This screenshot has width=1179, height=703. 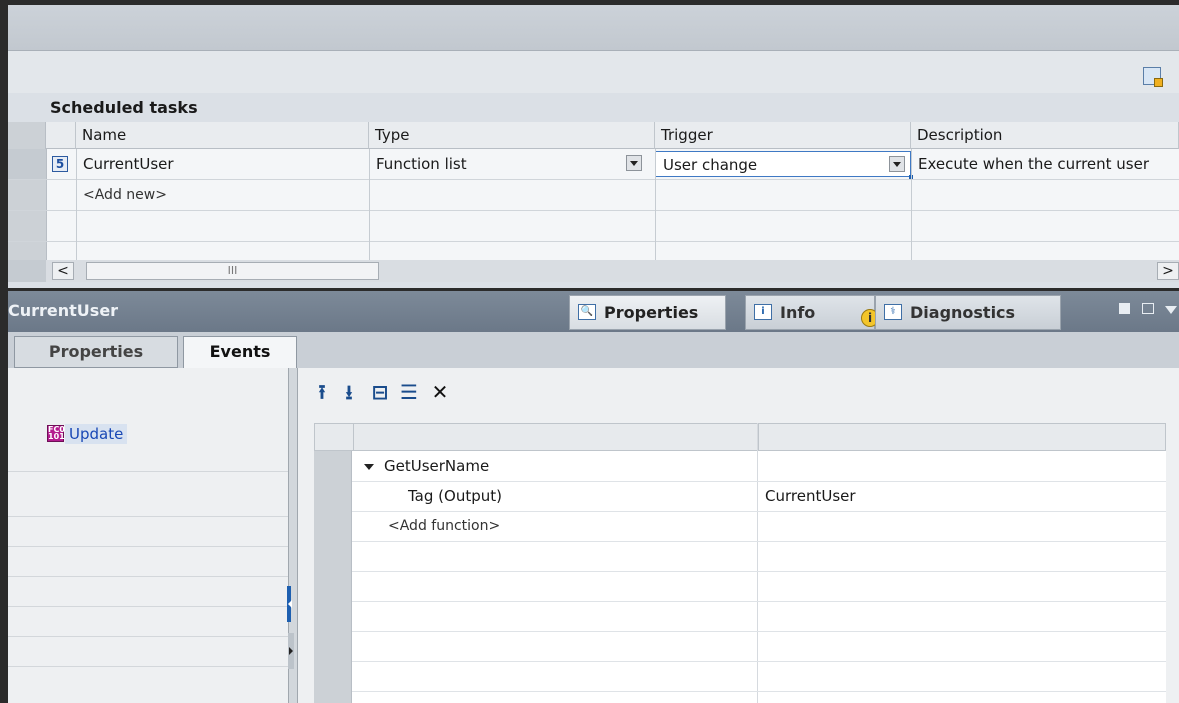 I want to click on tab-info: i Info, so click(x=810, y=312).